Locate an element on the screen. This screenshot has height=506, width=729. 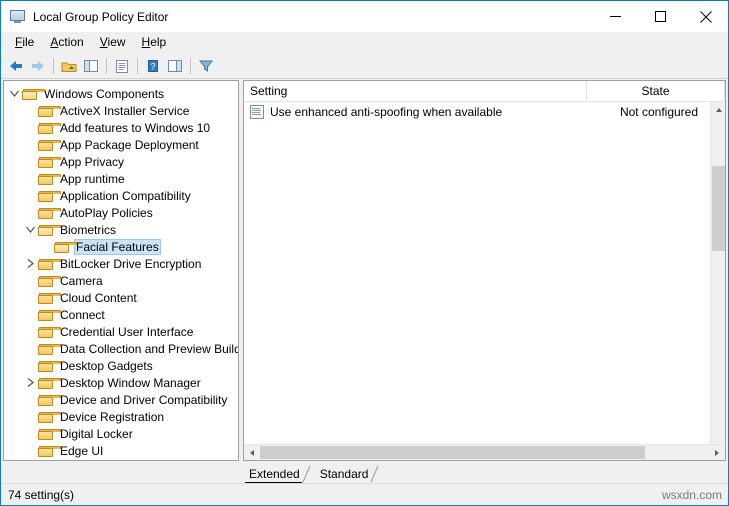
tree-item: Application Compatibility is located at coordinates (121, 195).